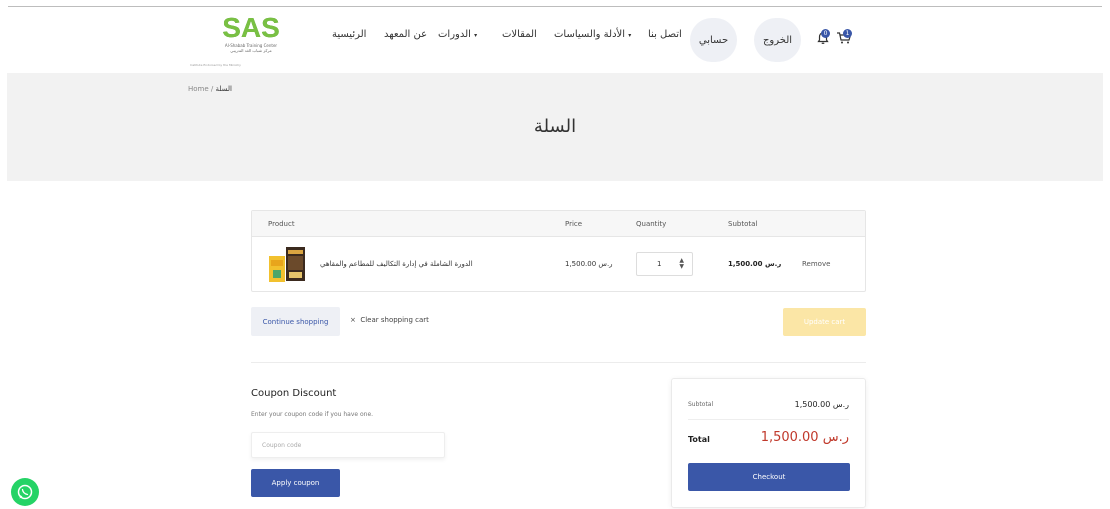 This screenshot has height=509, width=1110. Describe the element at coordinates (664, 264) in the screenshot. I see `quantity-stepper: 1 ▲ ▼` at that location.